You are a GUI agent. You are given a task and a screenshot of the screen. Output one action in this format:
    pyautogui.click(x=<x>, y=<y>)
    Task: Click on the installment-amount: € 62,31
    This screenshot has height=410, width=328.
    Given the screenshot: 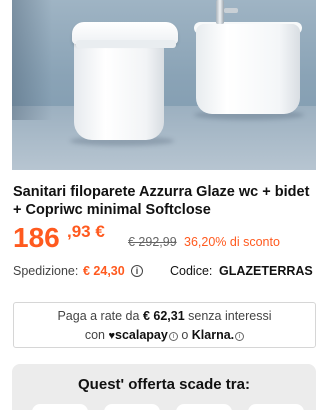 What is the action you would take?
    pyautogui.click(x=163, y=316)
    